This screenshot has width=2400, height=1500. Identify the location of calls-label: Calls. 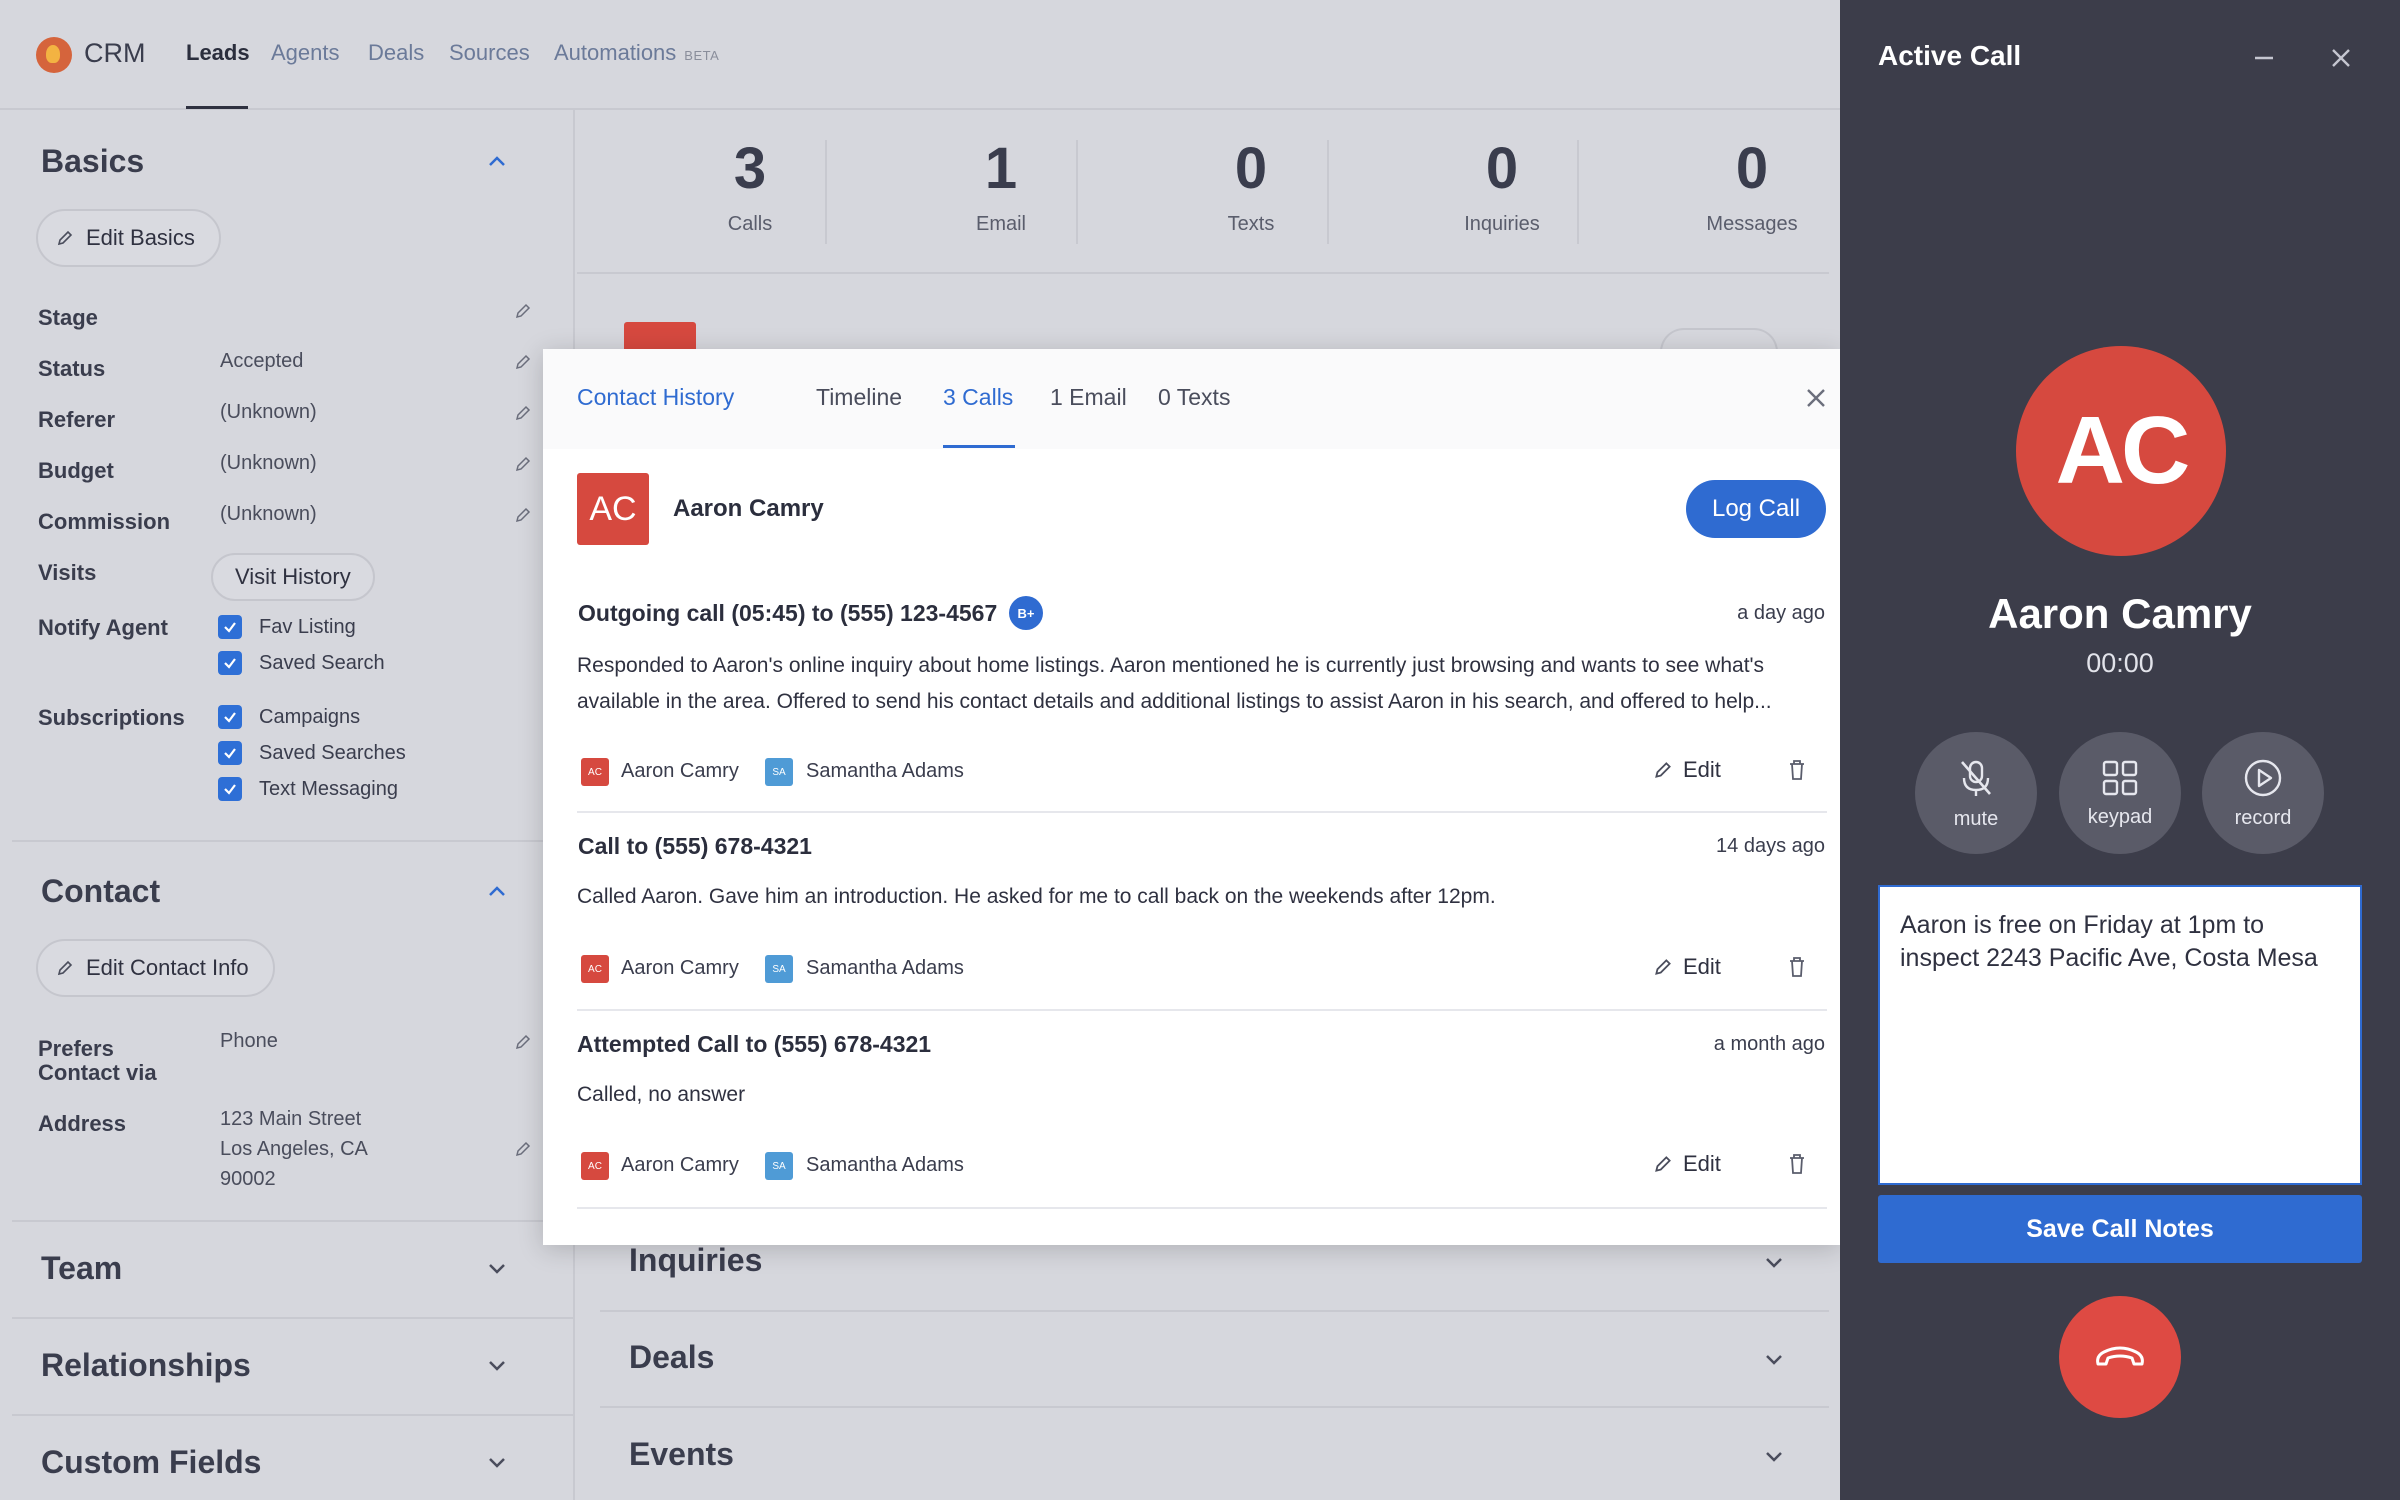
(750, 224).